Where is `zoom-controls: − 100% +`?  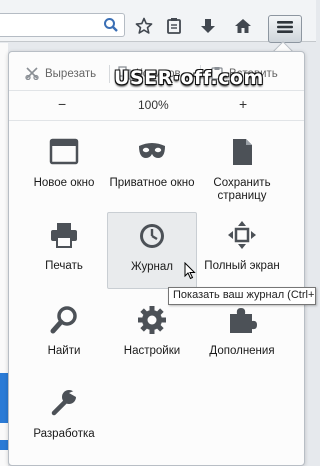
zoom-controls: − 100% + is located at coordinates (156, 105).